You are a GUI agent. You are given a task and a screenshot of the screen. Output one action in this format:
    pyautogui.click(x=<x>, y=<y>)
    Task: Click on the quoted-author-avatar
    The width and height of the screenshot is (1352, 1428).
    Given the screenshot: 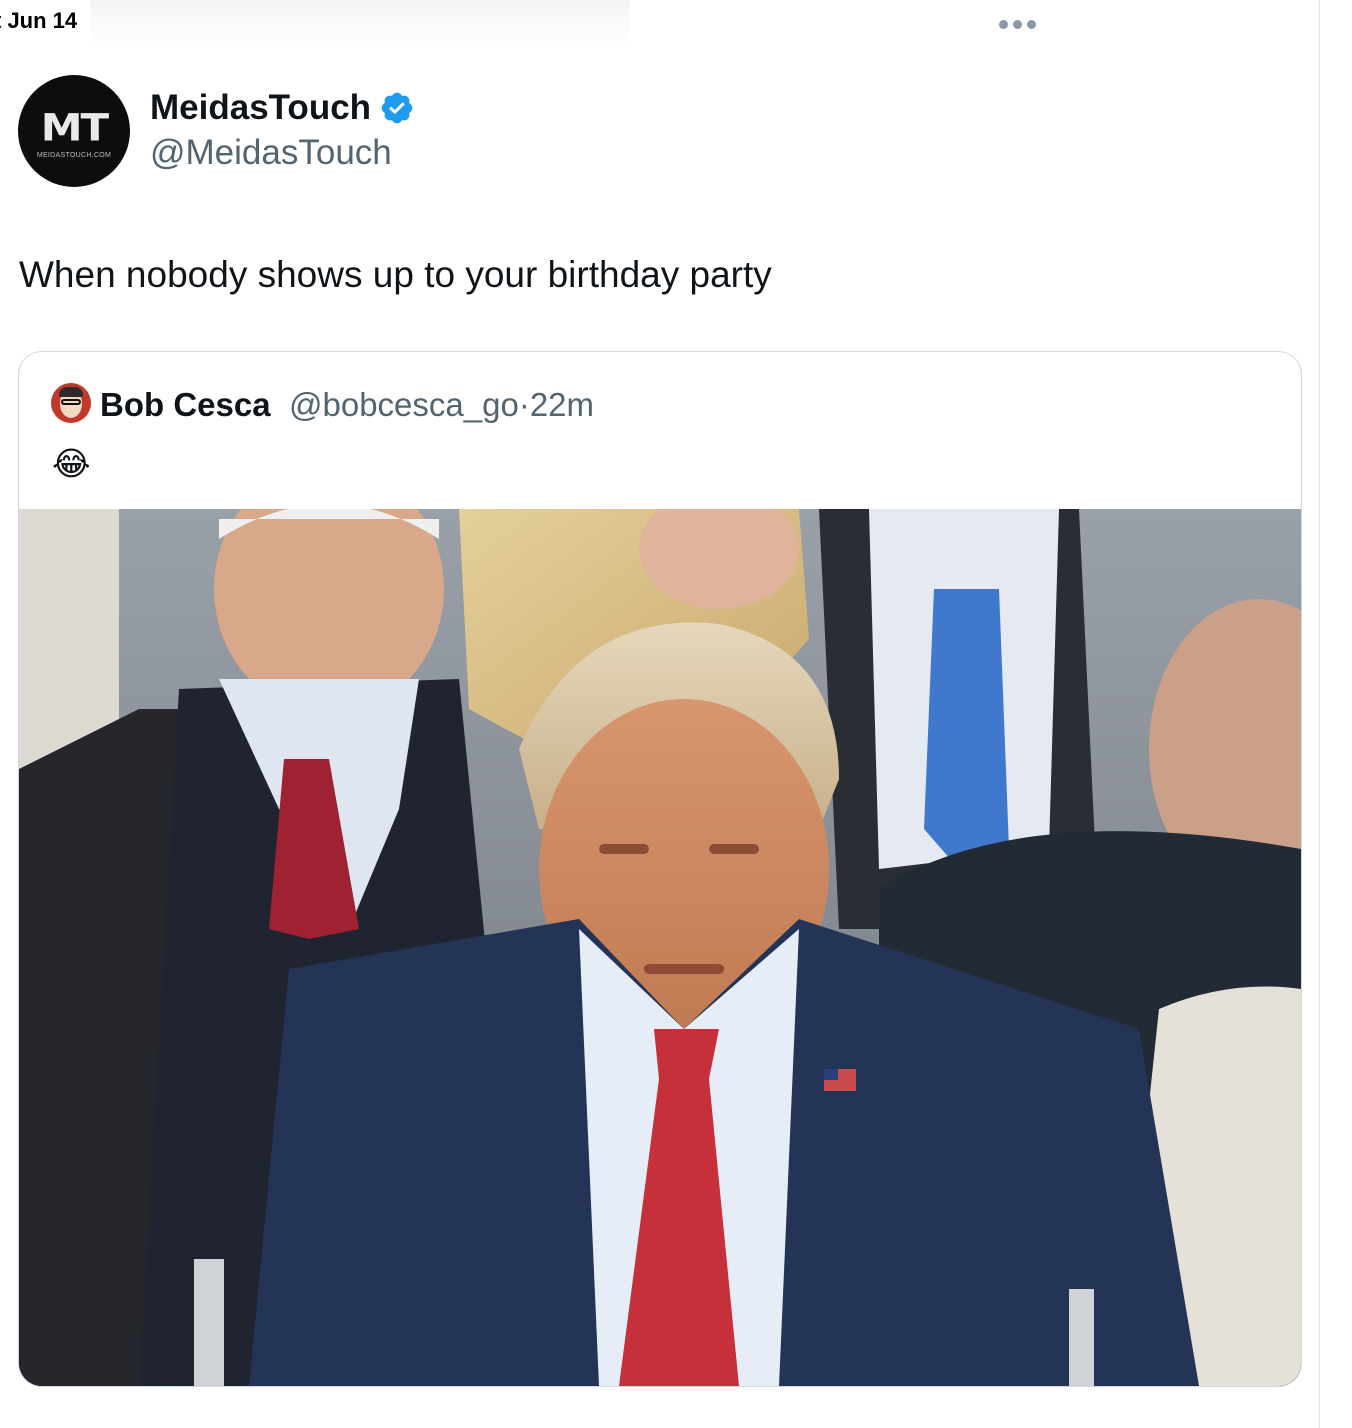 What is the action you would take?
    pyautogui.click(x=71, y=403)
    